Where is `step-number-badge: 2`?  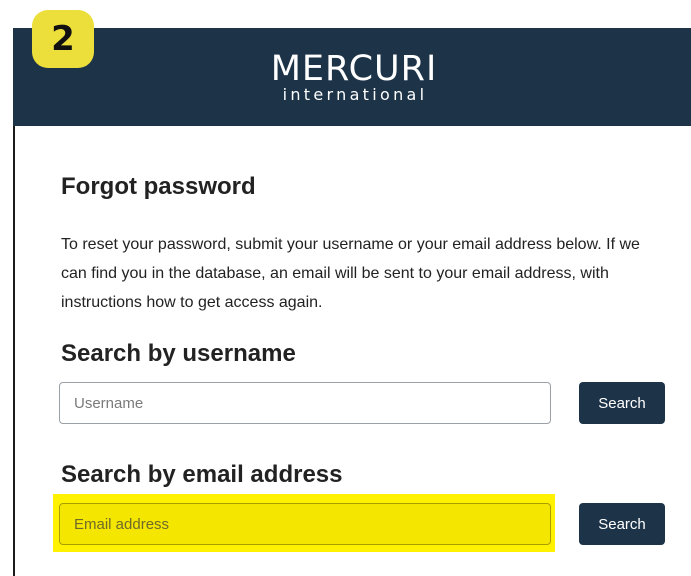 step-number-badge: 2 is located at coordinates (63, 39).